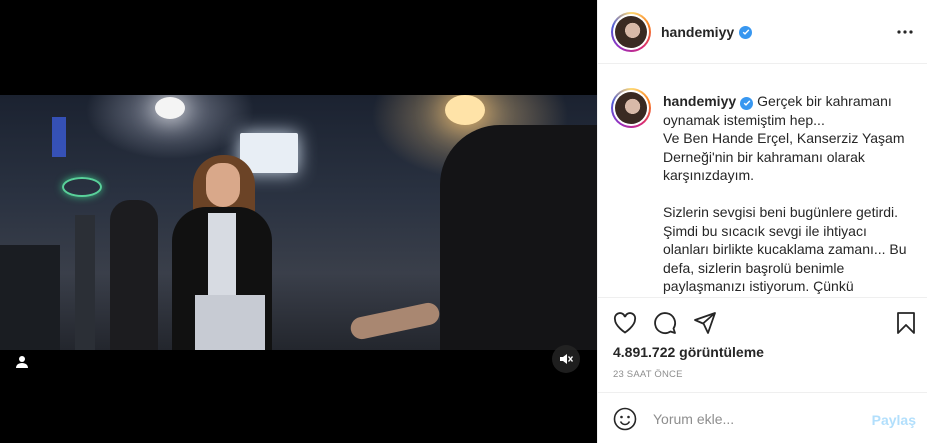 This screenshot has height=443, width=927. I want to click on background-person, so click(134, 275).